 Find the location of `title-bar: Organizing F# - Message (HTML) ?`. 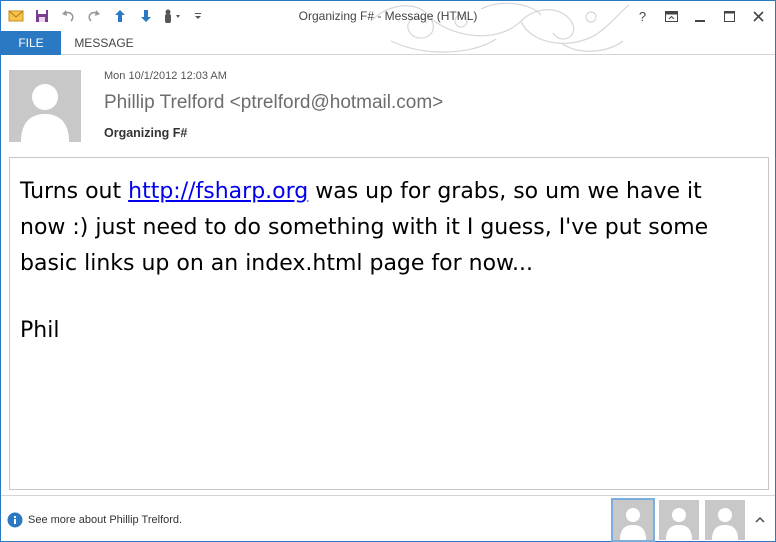

title-bar: Organizing F# - Message (HTML) ? is located at coordinates (388, 27).